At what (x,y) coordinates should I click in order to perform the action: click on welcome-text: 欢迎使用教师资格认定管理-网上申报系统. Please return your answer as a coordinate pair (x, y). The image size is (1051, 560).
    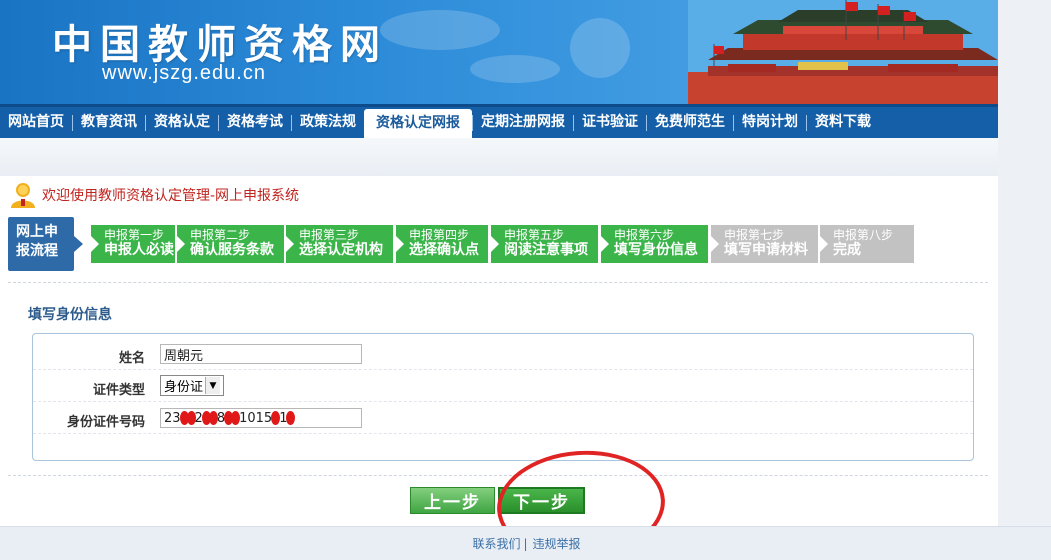
    Looking at the image, I should click on (171, 196).